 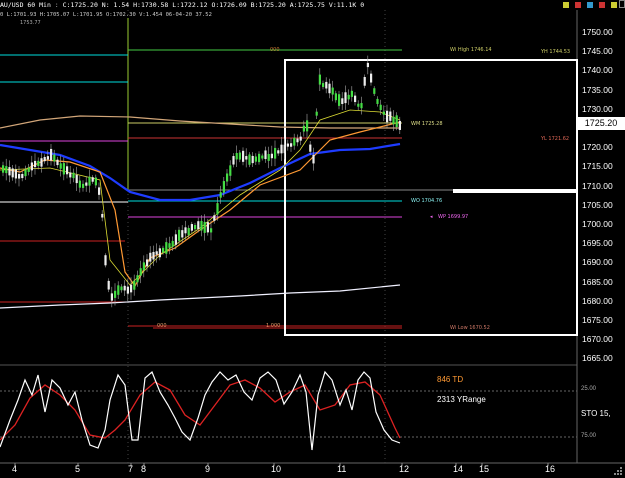 What do you see at coordinates (15, 469) in the screenshot?
I see `time-tick-label: 4` at bounding box center [15, 469].